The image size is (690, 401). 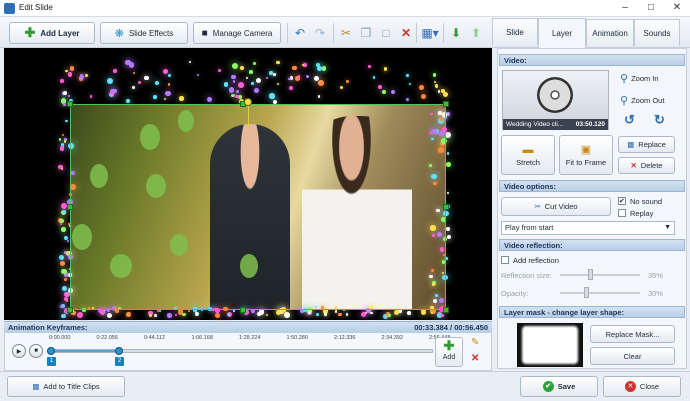 What do you see at coordinates (592, 186) in the screenshot?
I see `video-options-header: Video options:` at bounding box center [592, 186].